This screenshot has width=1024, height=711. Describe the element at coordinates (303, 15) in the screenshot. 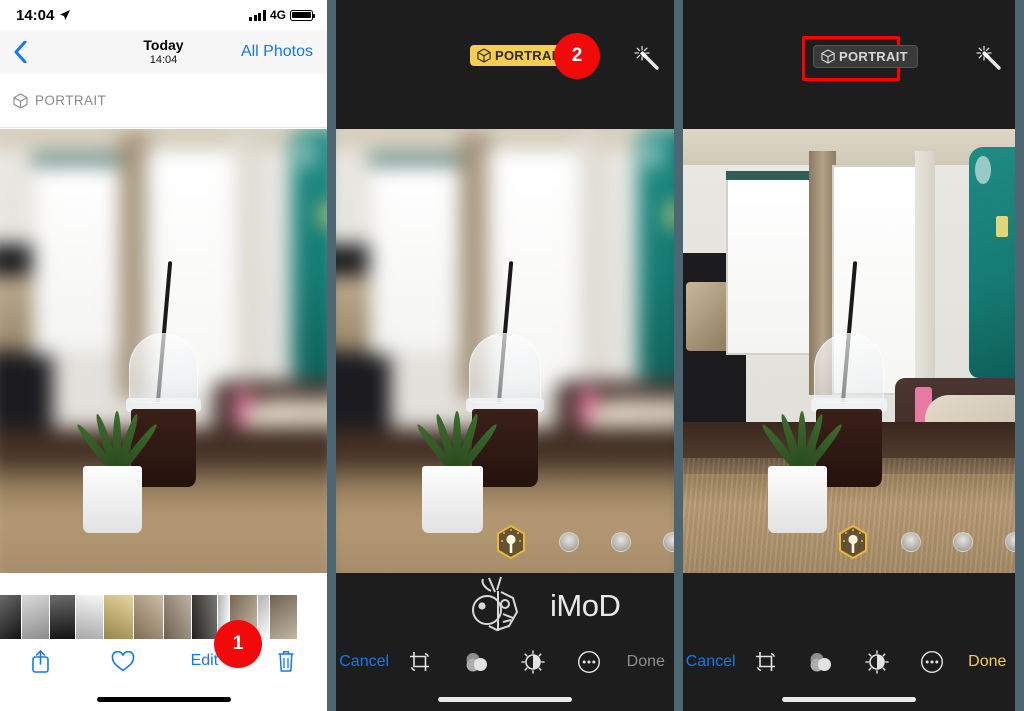

I see `battery-icon` at that location.